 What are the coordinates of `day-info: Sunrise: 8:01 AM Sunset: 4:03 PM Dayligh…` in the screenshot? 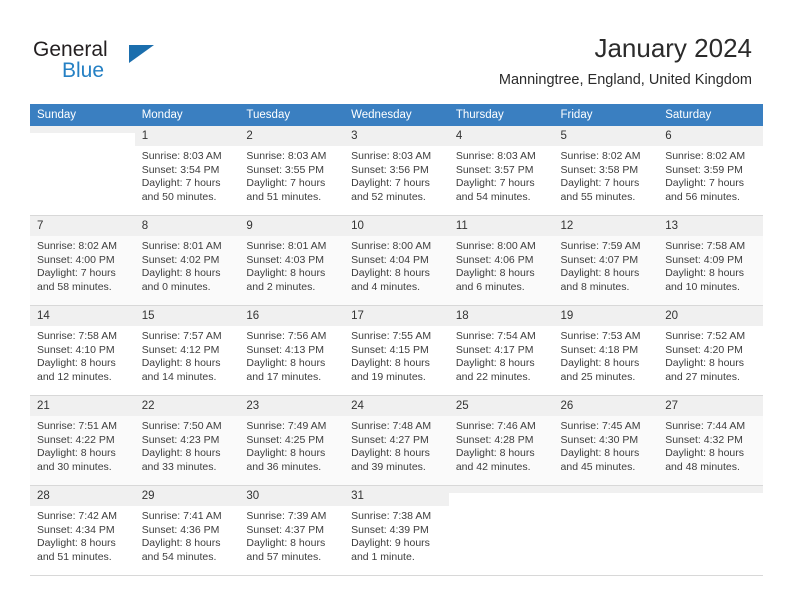 It's located at (291, 265).